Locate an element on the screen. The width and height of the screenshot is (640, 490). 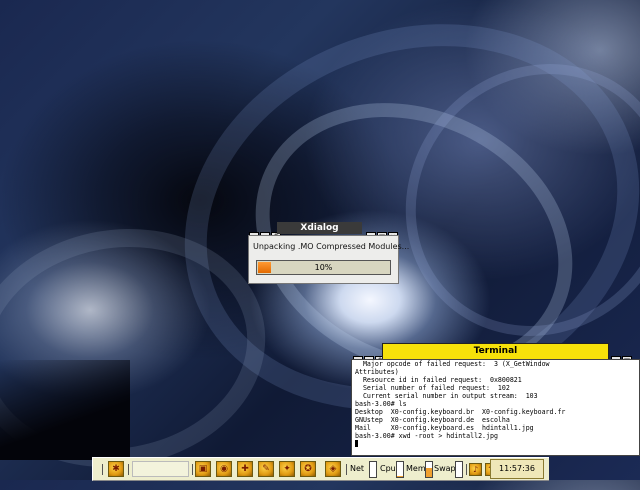
start-menu-icon: ✱ is located at coordinates (116, 469).